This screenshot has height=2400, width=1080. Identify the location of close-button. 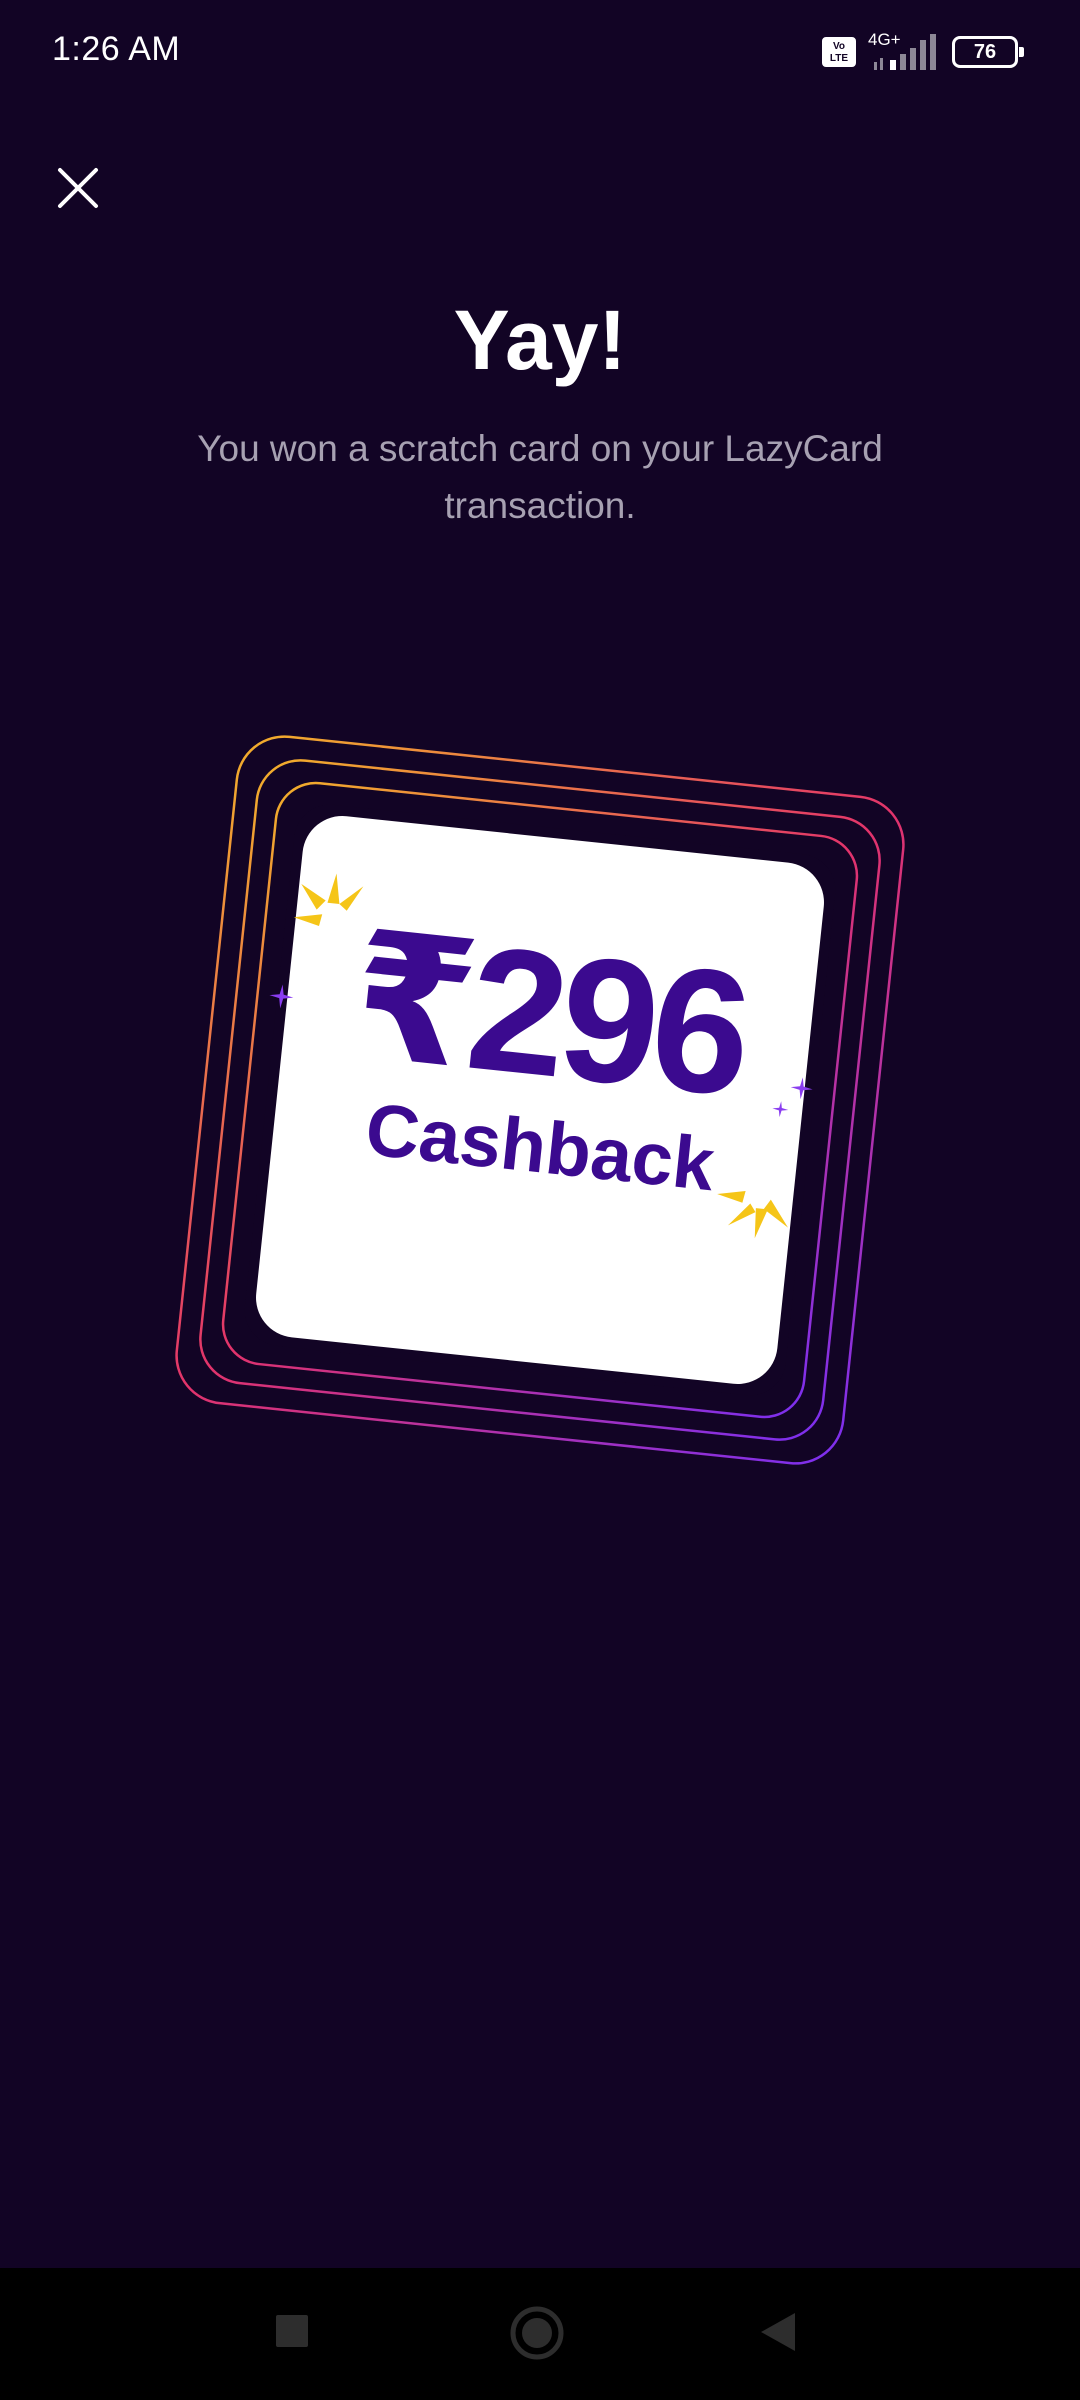
(78, 188).